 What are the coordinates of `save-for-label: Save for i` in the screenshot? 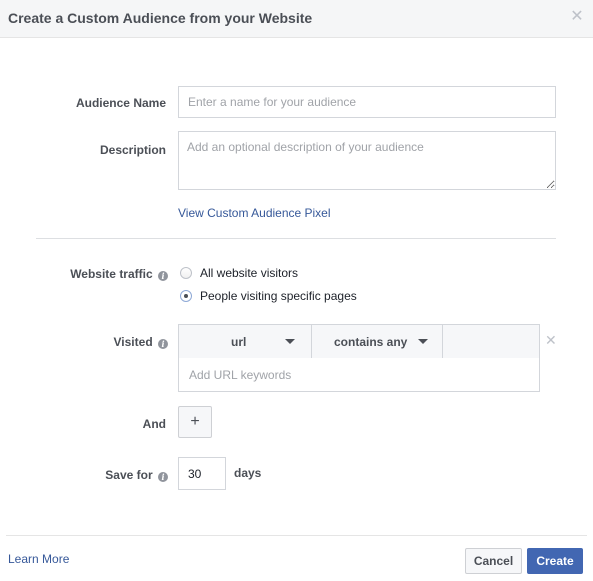 It's located at (114, 475).